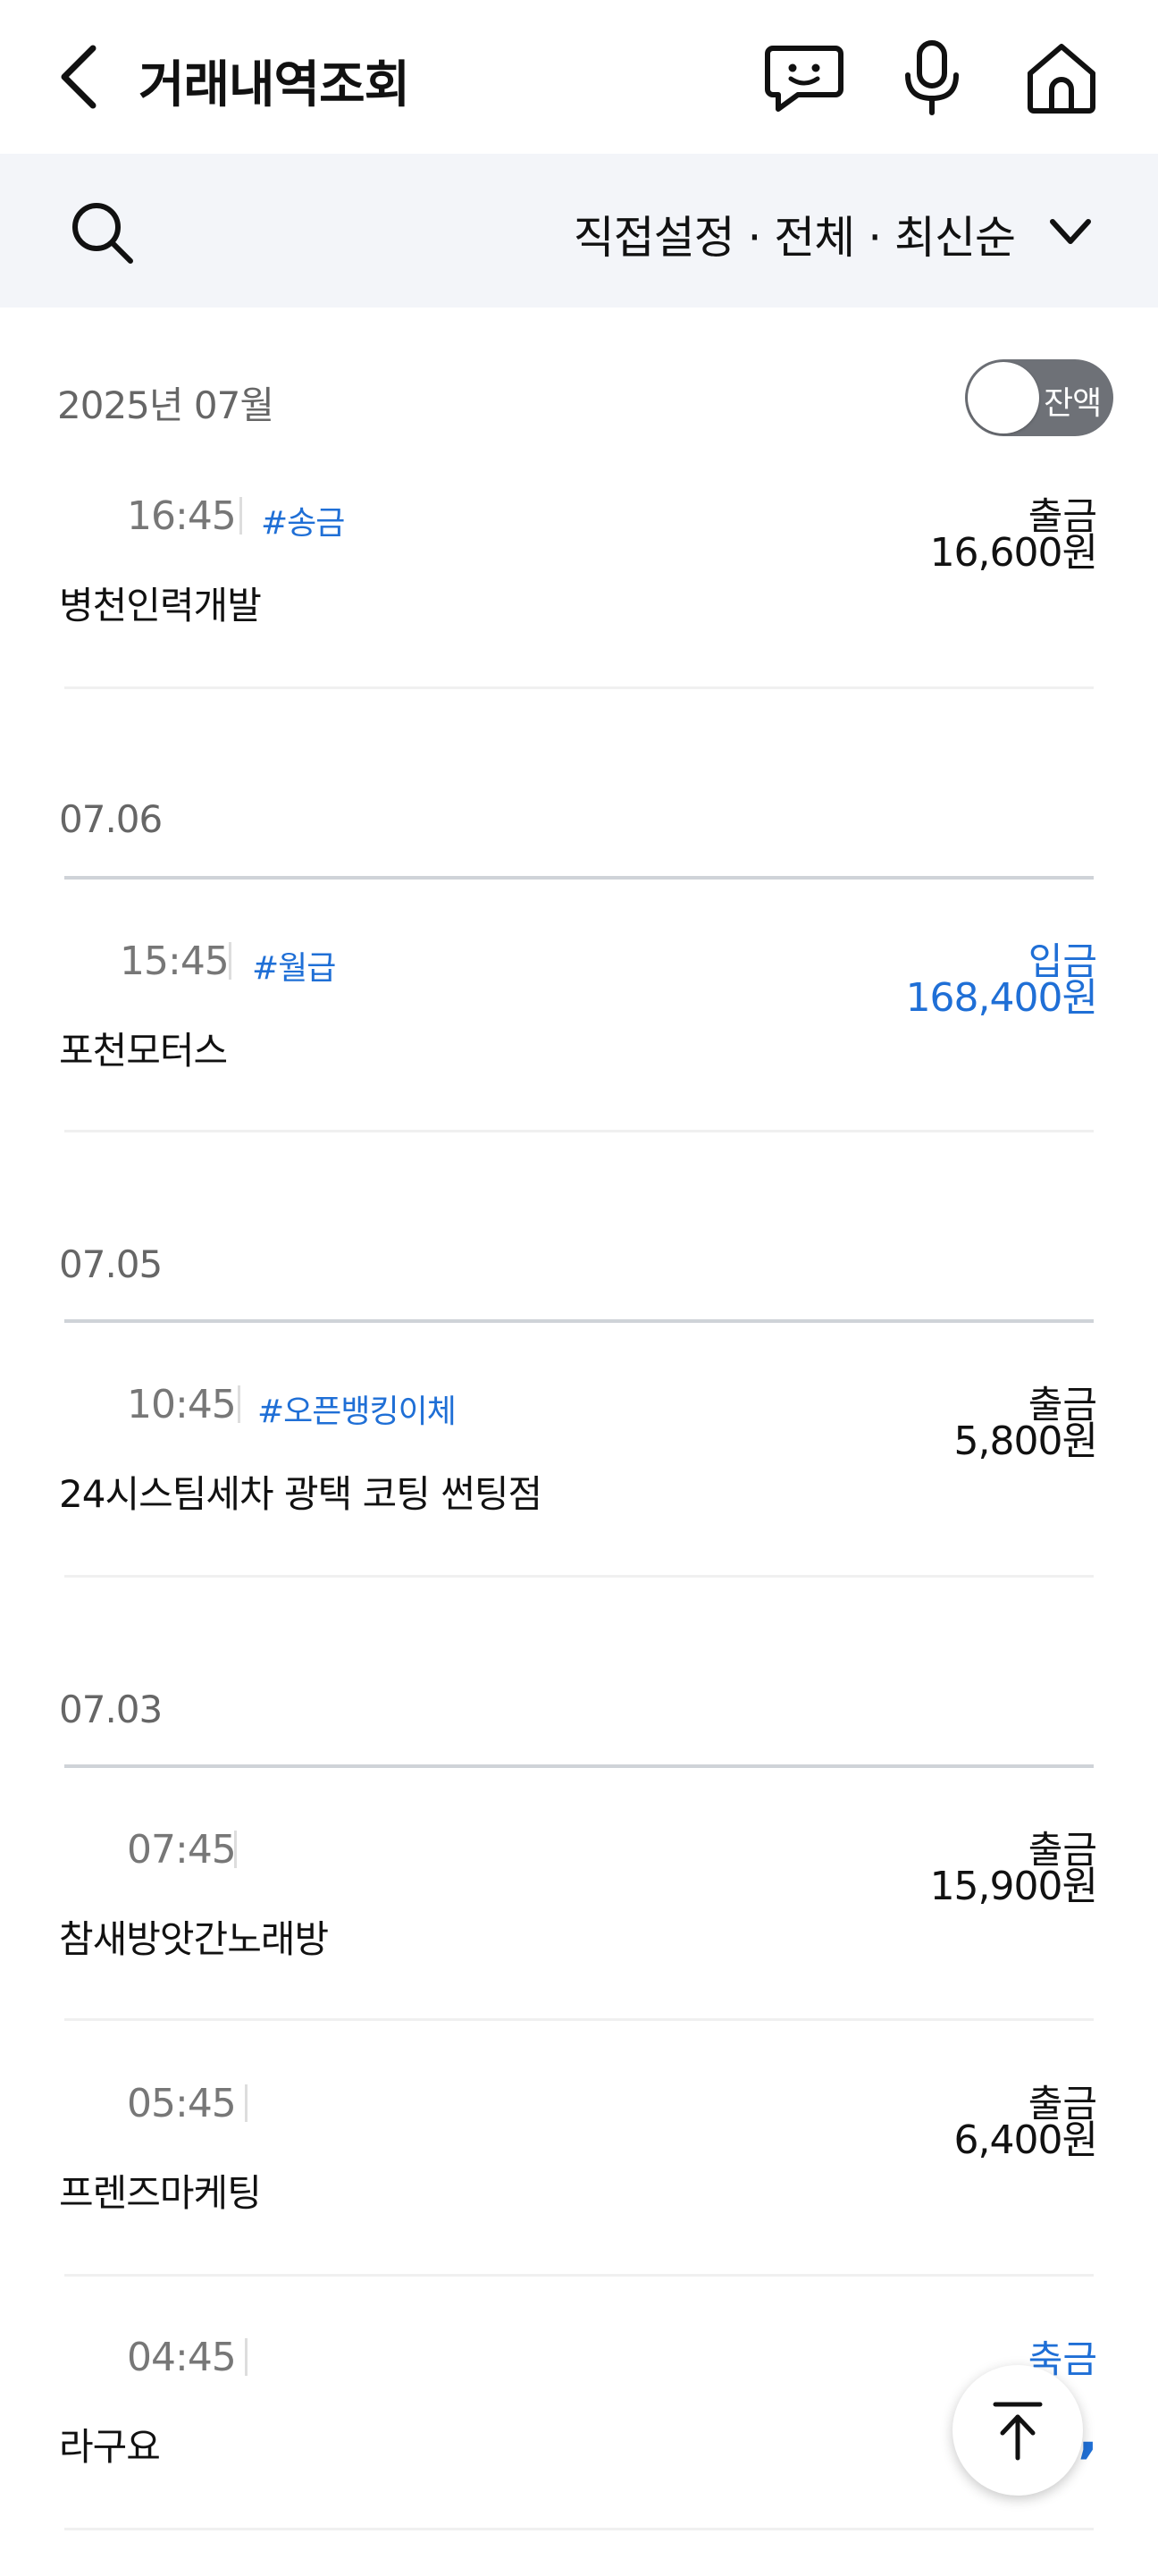 The width and height of the screenshot is (1158, 2576). What do you see at coordinates (932, 78) in the screenshot?
I see `microphone-icon` at bounding box center [932, 78].